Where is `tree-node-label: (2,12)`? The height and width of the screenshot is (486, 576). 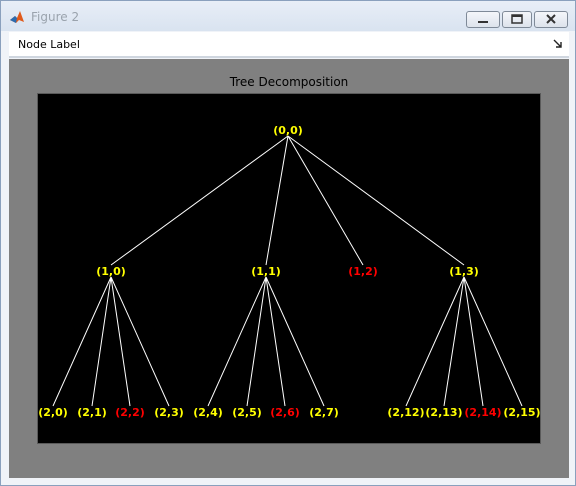 tree-node-label: (2,12) is located at coordinates (405, 412).